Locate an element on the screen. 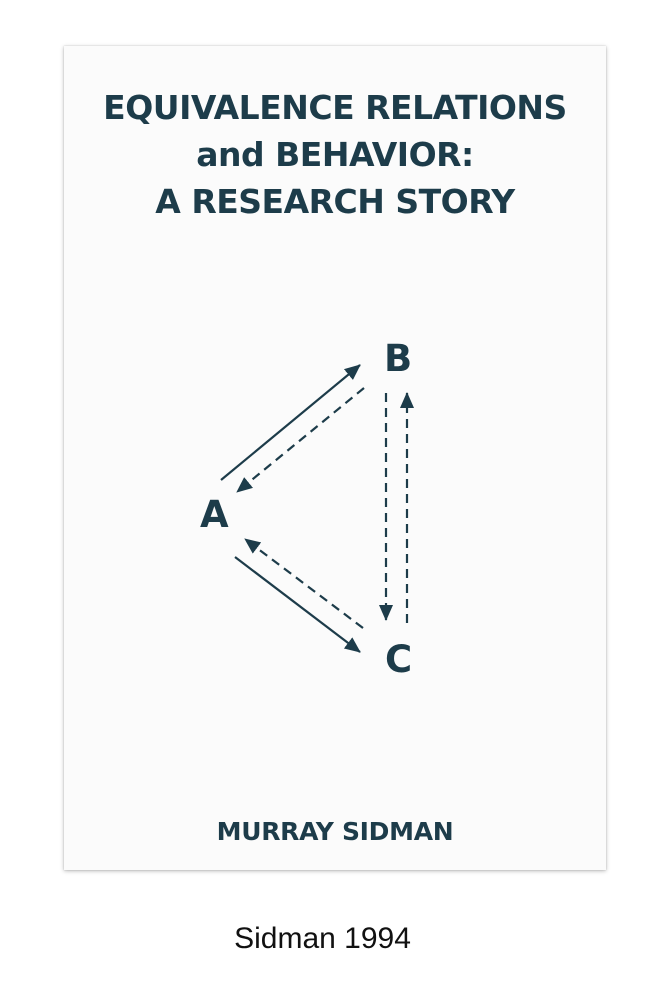 This screenshot has width=645, height=990. node-label-b: B is located at coordinates (398, 358).